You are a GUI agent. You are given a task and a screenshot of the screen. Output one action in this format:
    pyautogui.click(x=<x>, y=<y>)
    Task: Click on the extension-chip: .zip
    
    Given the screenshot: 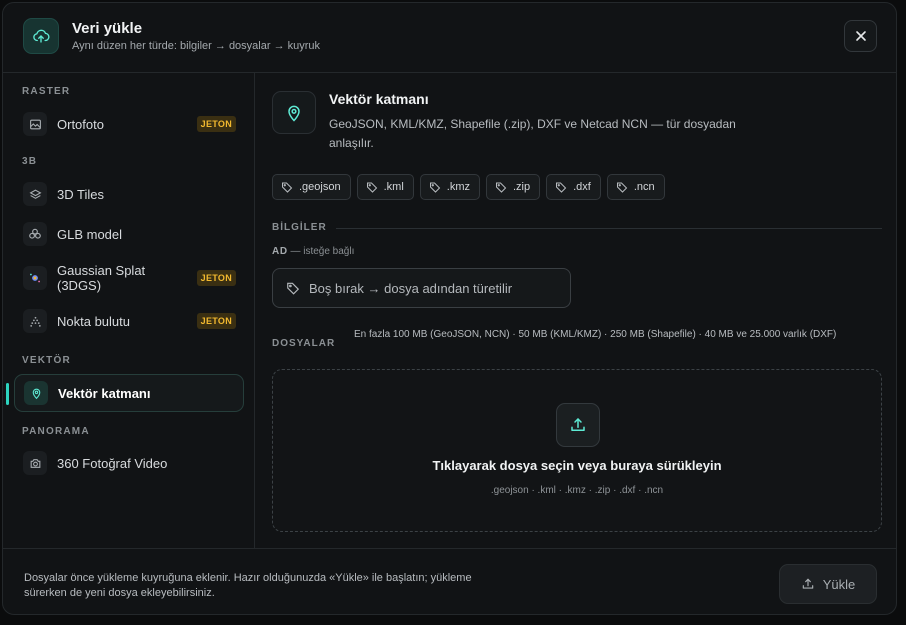 What is the action you would take?
    pyautogui.click(x=513, y=187)
    